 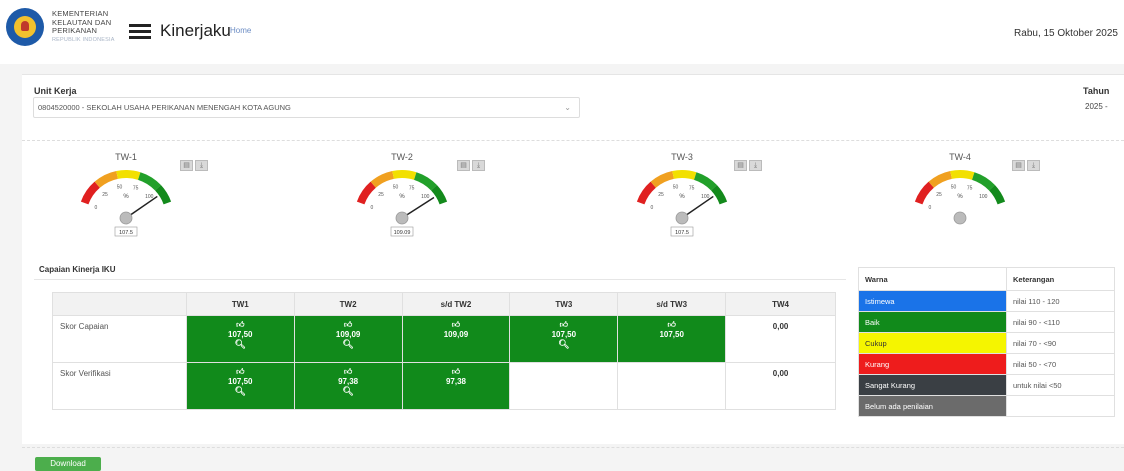 What do you see at coordinates (120, 188) in the screenshot?
I see `gauge-tick-label: 50` at bounding box center [120, 188].